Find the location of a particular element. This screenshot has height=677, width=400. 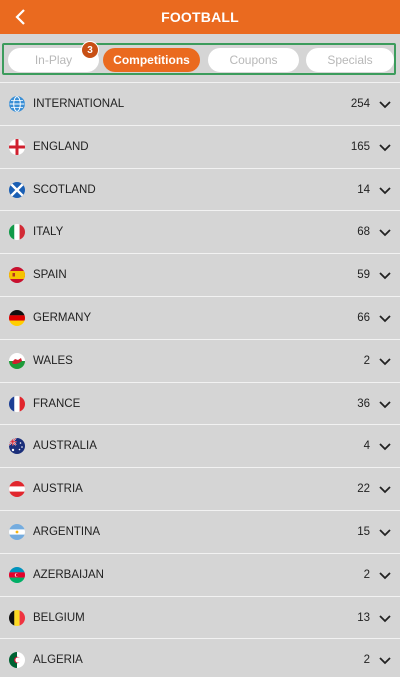

competition-count: 13 is located at coordinates (363, 617).